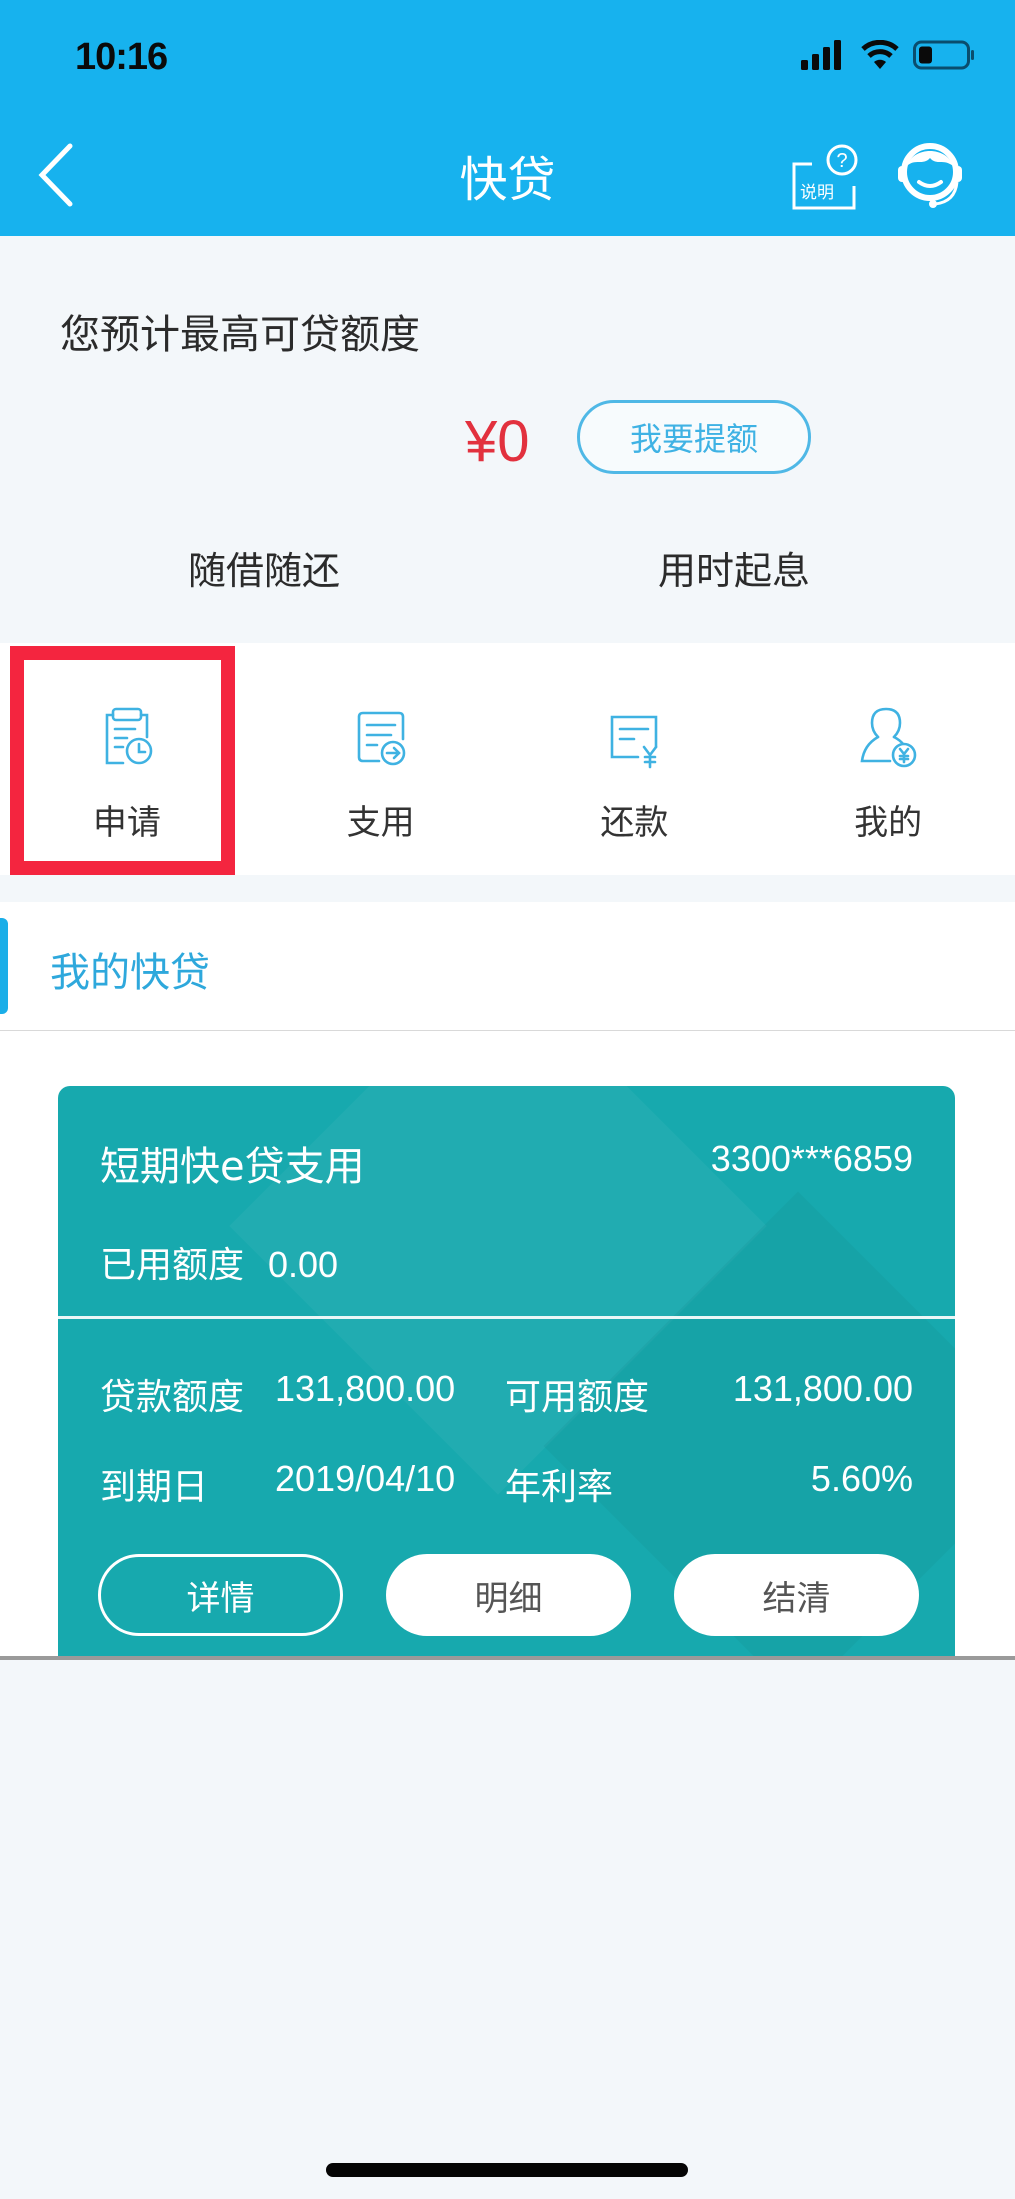 The width and height of the screenshot is (1015, 2199). What do you see at coordinates (507, 118) in the screenshot?
I see `app-header: 10:16 快贷 ? 说明` at bounding box center [507, 118].